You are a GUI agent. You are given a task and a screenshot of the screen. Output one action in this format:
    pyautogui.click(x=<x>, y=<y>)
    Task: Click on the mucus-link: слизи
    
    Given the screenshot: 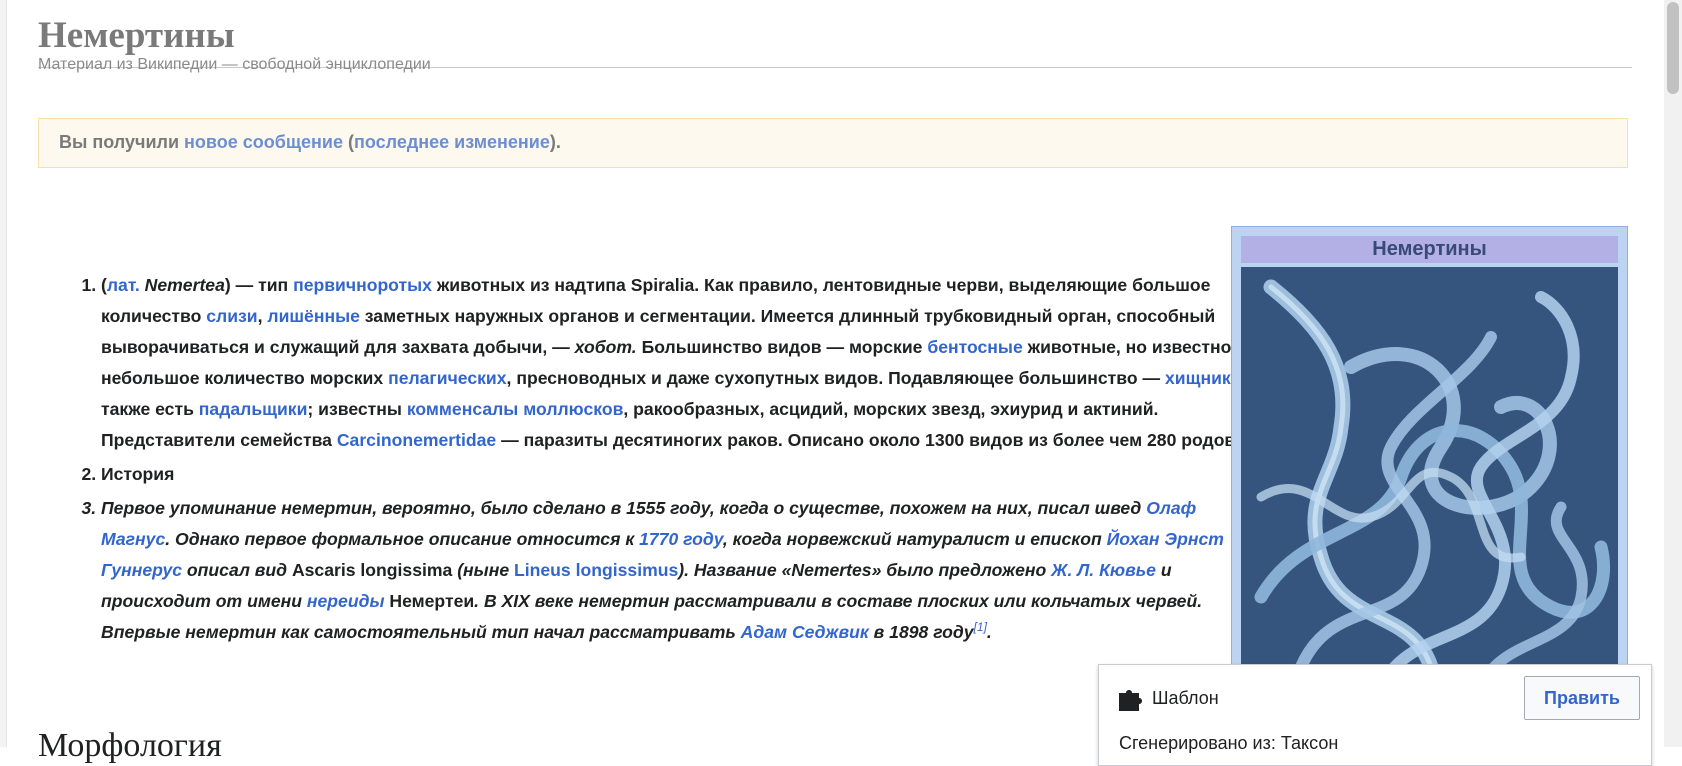 What is the action you would take?
    pyautogui.click(x=231, y=316)
    